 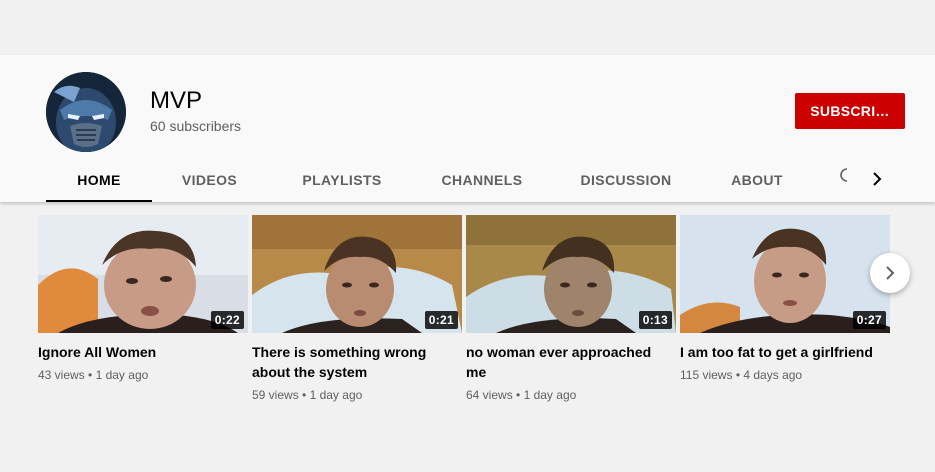 What do you see at coordinates (785, 274) in the screenshot?
I see `video-thumbnail: 0:27` at bounding box center [785, 274].